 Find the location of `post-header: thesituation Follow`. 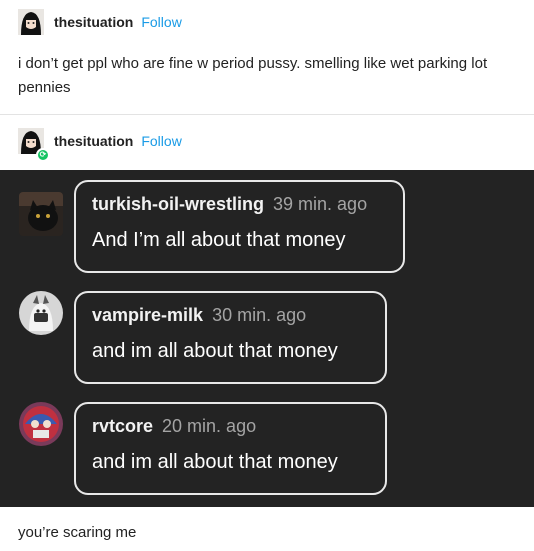

post-header: thesituation Follow is located at coordinates (100, 22).